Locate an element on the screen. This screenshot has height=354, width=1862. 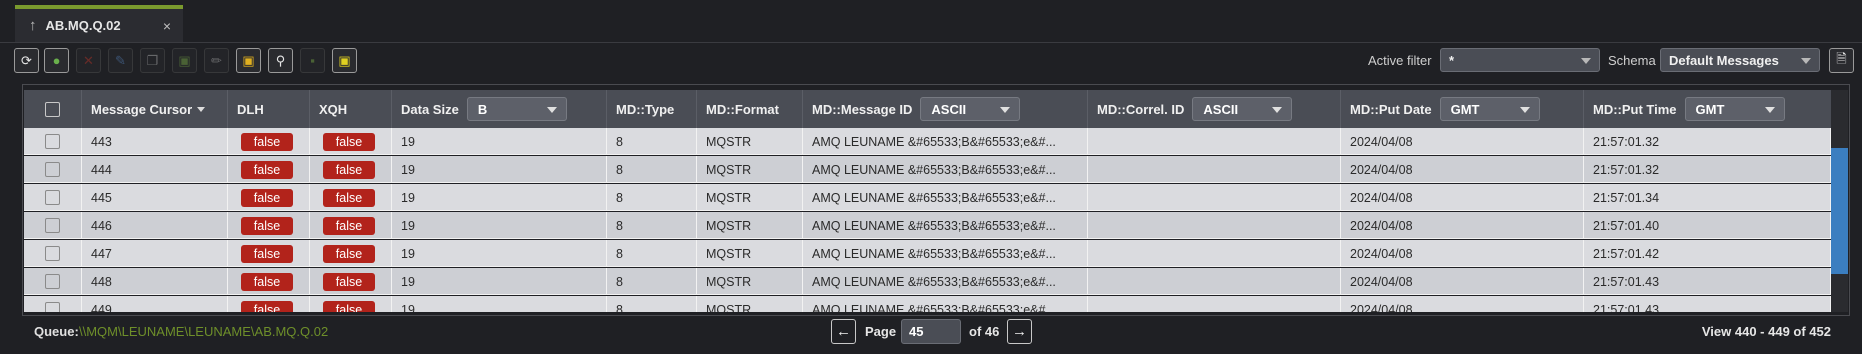
save-icon: ▪ is located at coordinates (312, 60).